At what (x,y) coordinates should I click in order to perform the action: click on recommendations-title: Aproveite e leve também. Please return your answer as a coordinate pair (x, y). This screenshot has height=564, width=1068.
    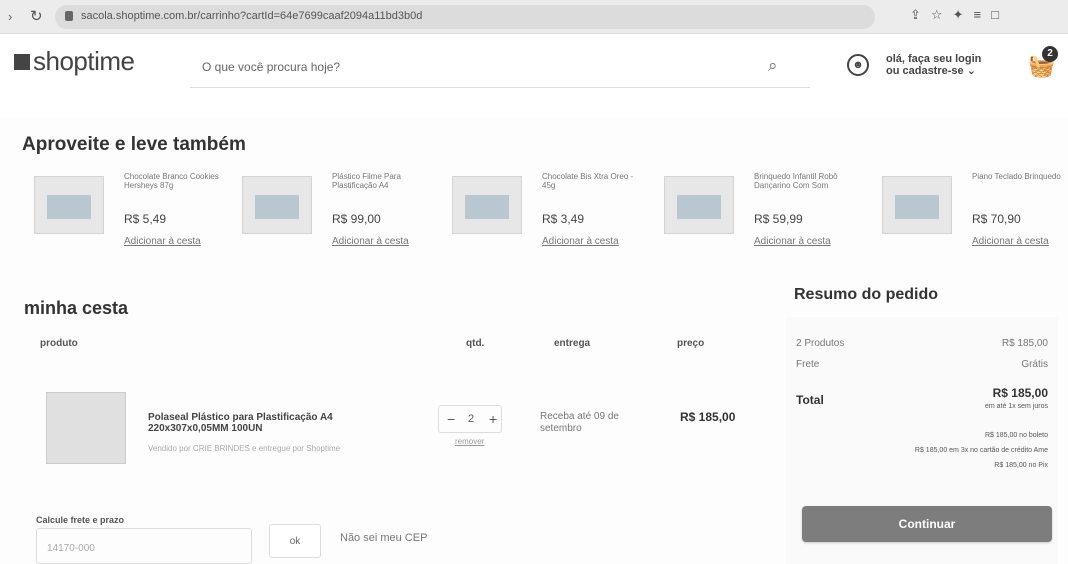
    Looking at the image, I should click on (134, 144).